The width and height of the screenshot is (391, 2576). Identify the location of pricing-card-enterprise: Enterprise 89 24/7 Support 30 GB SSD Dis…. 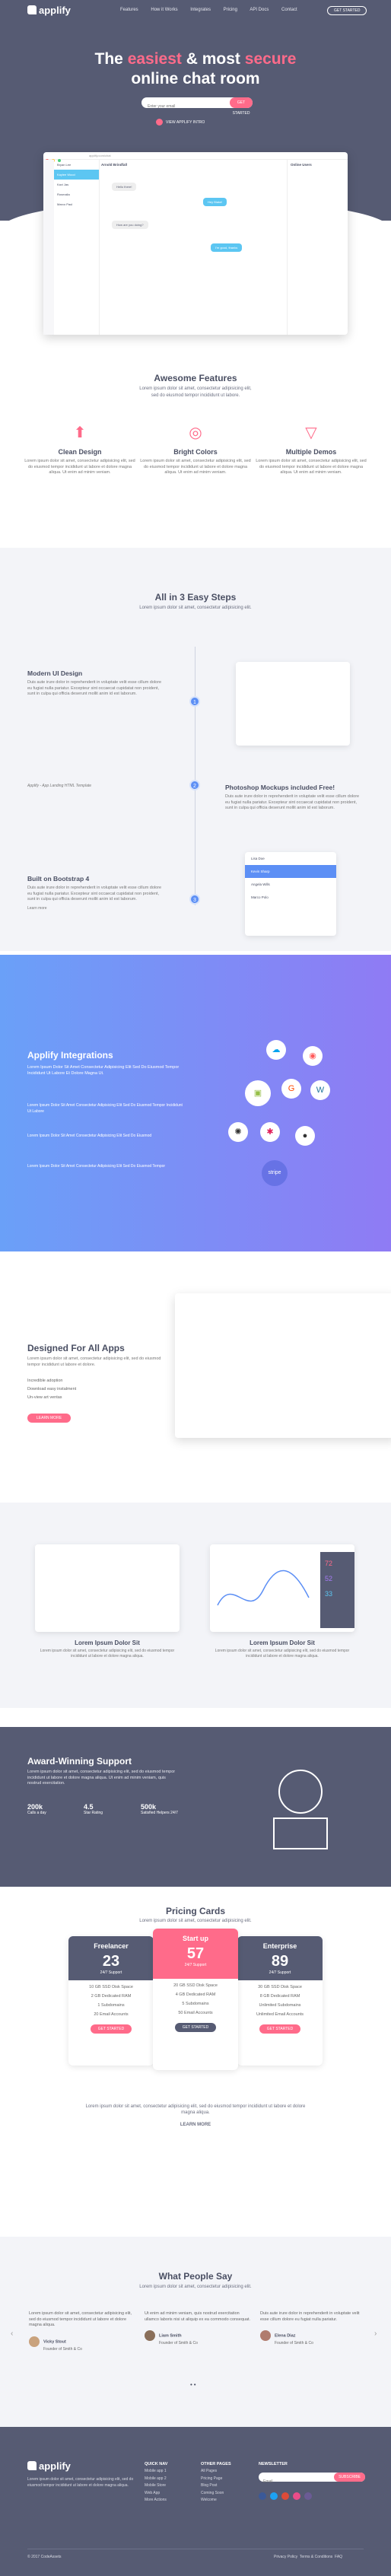
(280, 2001).